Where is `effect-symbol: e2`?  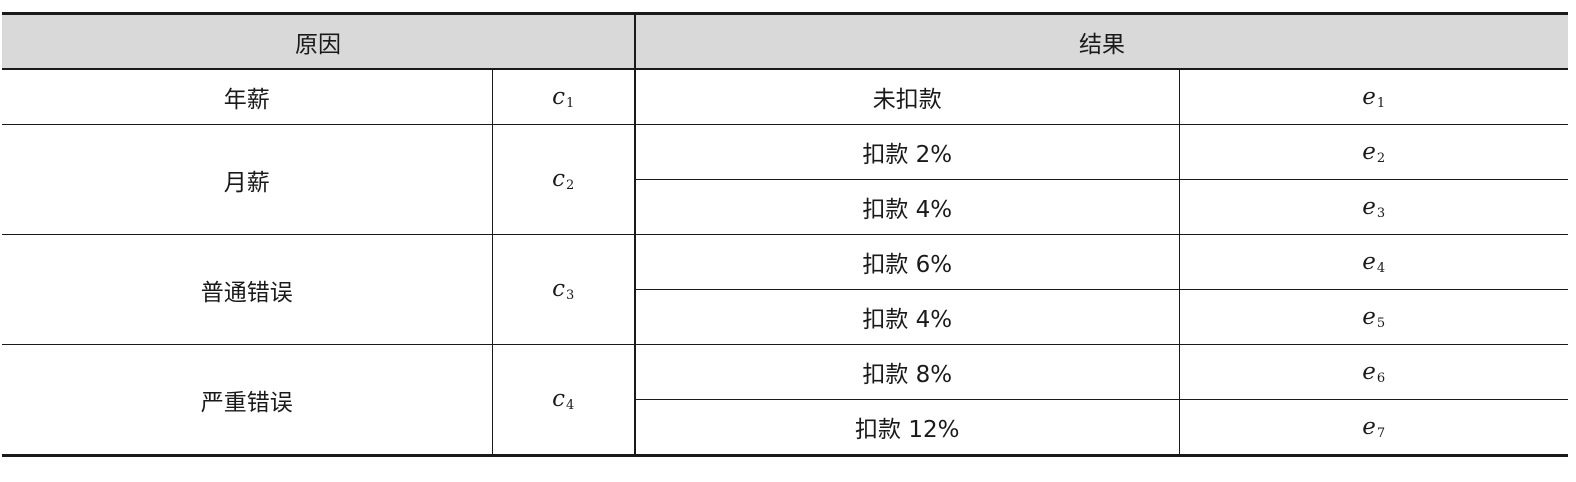 effect-symbol: e2 is located at coordinates (1373, 152).